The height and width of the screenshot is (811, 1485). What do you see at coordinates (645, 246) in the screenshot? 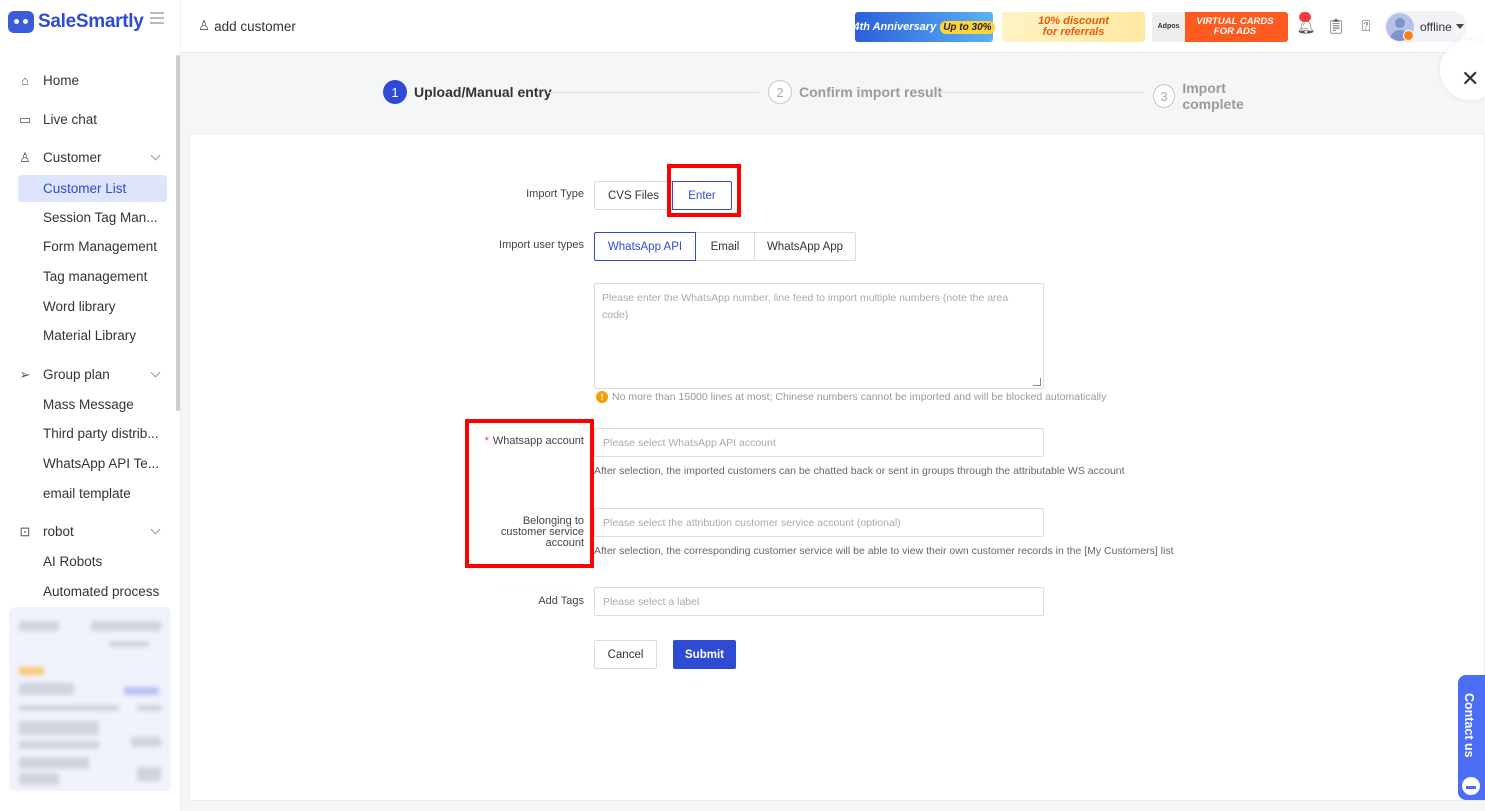
I see `user-type-whatsapp-api: WhatsApp API` at bounding box center [645, 246].